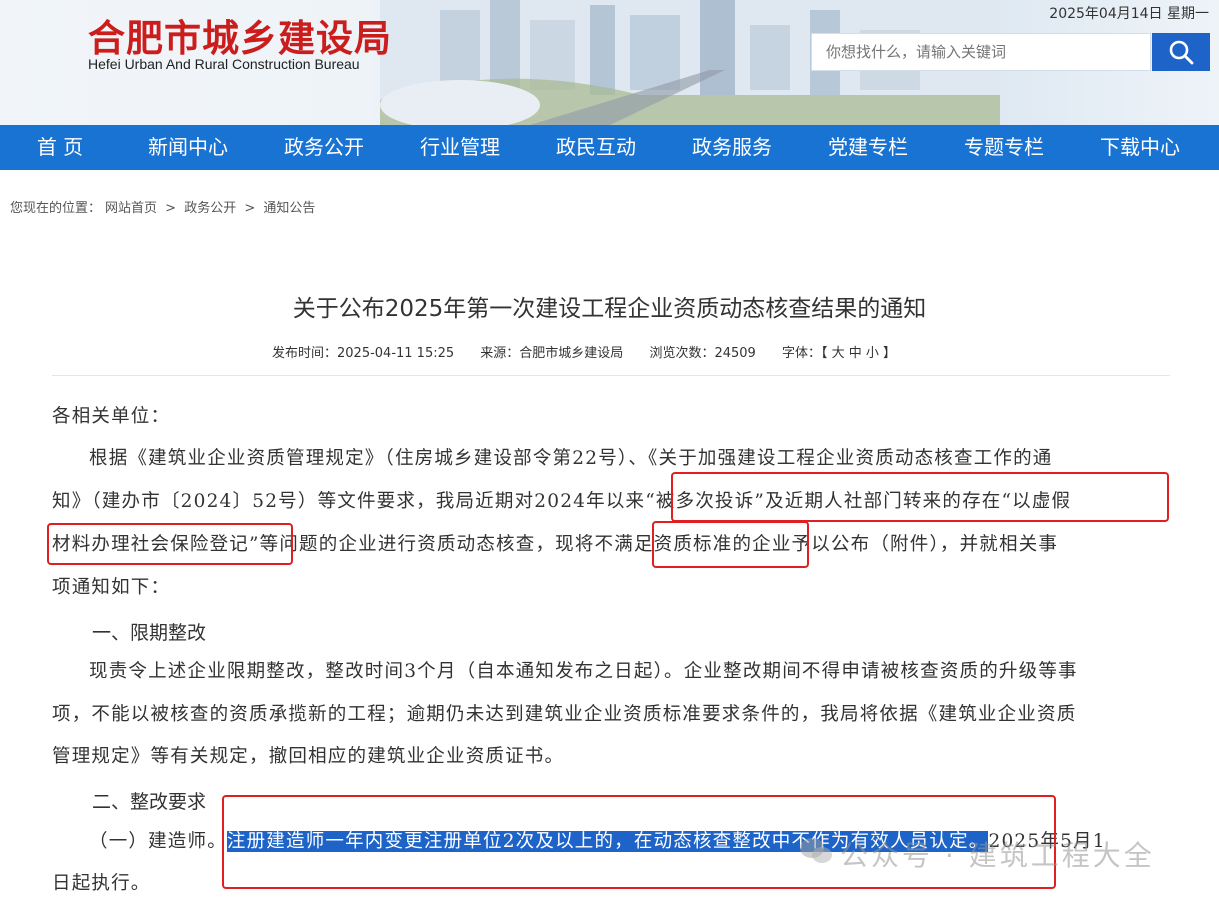 This screenshot has height=902, width=1219. I want to click on search-icon, so click(1181, 52).